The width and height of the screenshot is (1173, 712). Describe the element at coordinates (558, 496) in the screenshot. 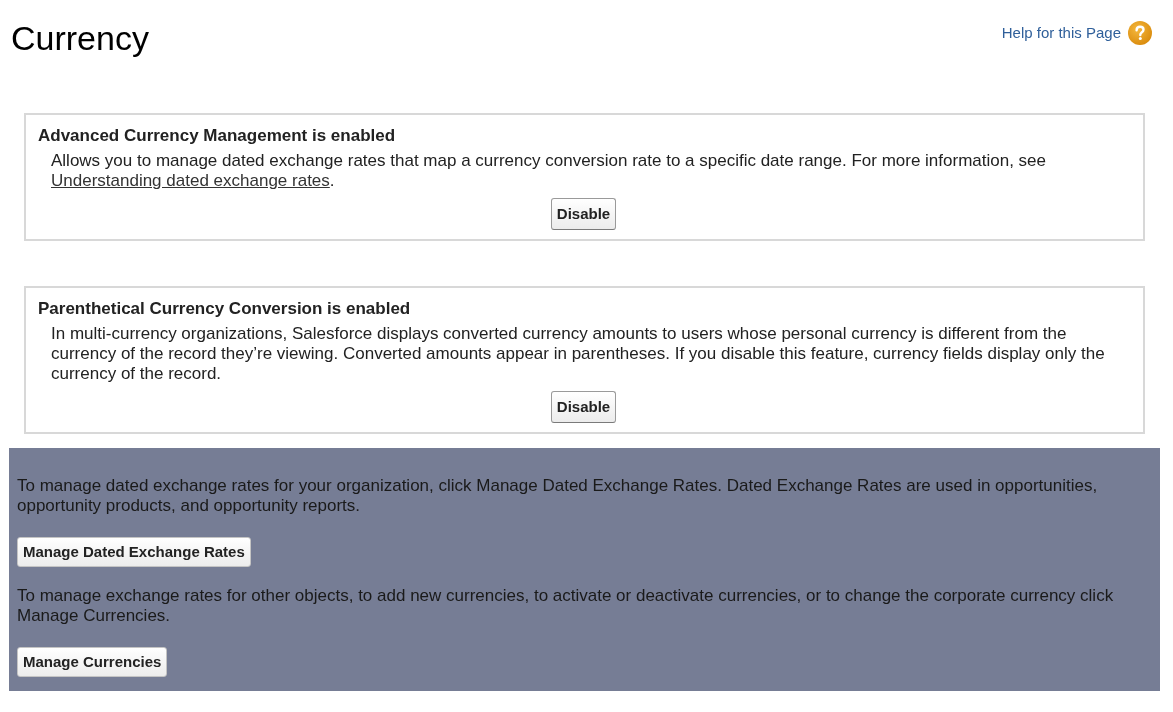

I see `instruction-text: To manage dated exchange rates for your organization, click Manage Dated Exchange Rates. Dated Exchange Rates are used in opportunities, opportunity products, and opportunity reports.` at that location.